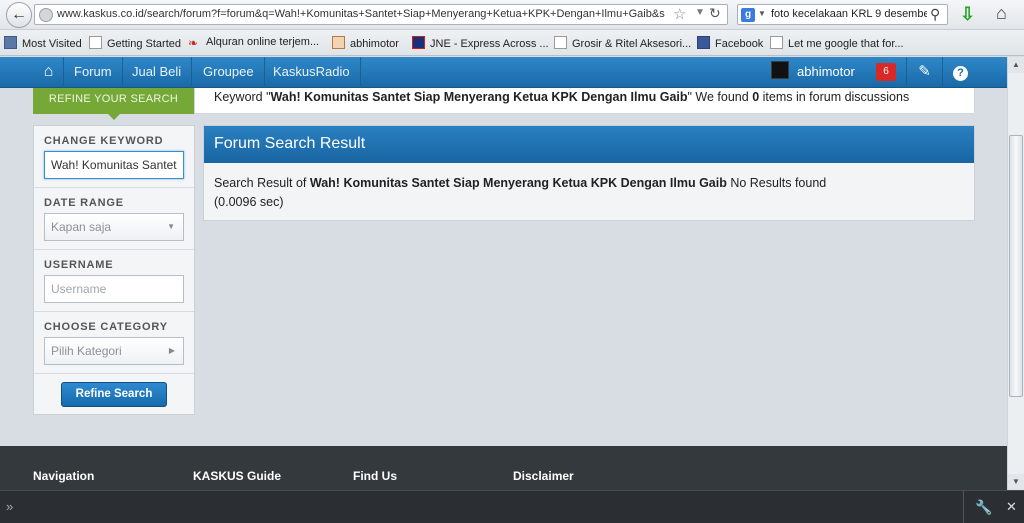  I want to click on scroll-down-icon: ▼, so click(1016, 482).